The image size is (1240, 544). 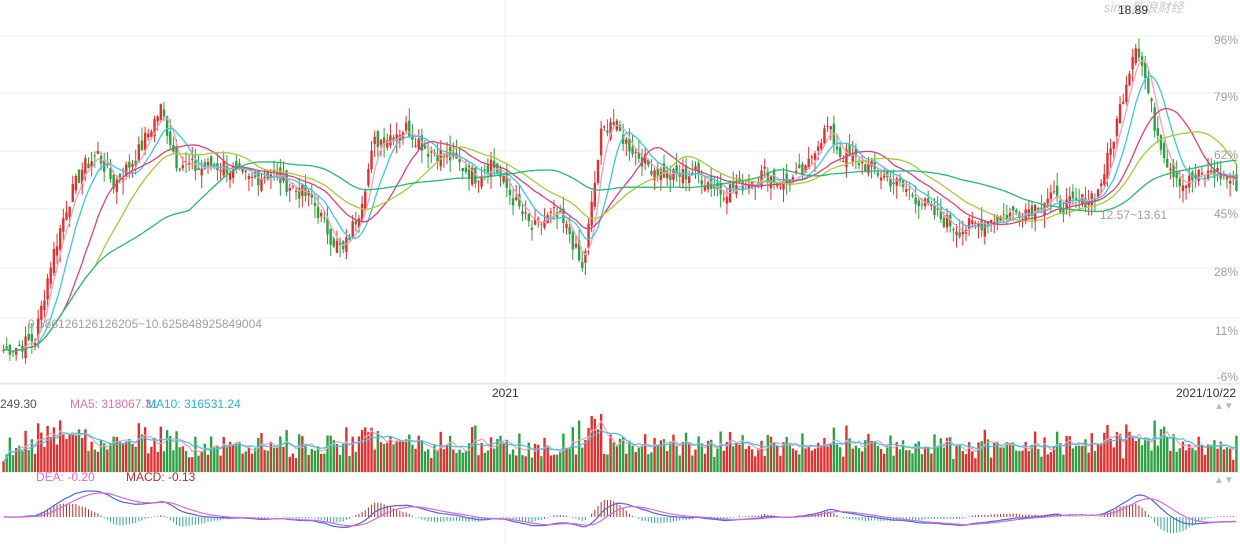 What do you see at coordinates (1224, 480) in the screenshot?
I see `macd-settings-icon: ▲▼` at bounding box center [1224, 480].